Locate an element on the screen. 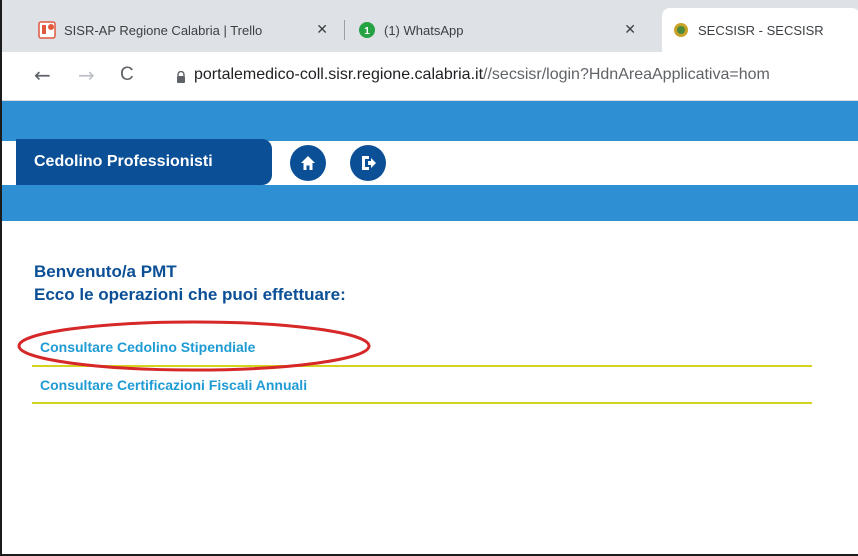  trello-icon is located at coordinates (47, 30).